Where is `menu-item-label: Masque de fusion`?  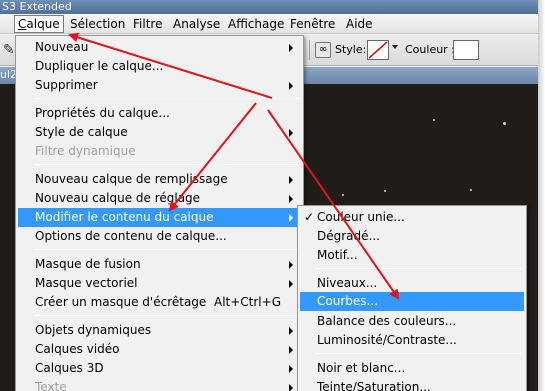
menu-item-label: Masque de fusion is located at coordinates (88, 264).